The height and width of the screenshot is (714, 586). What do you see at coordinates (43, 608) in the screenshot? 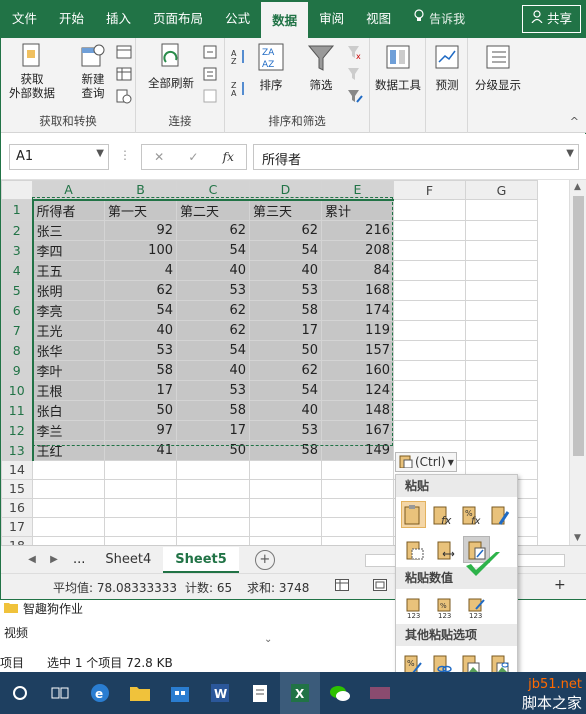
I see `folder-item: 智趣狗作业` at bounding box center [43, 608].